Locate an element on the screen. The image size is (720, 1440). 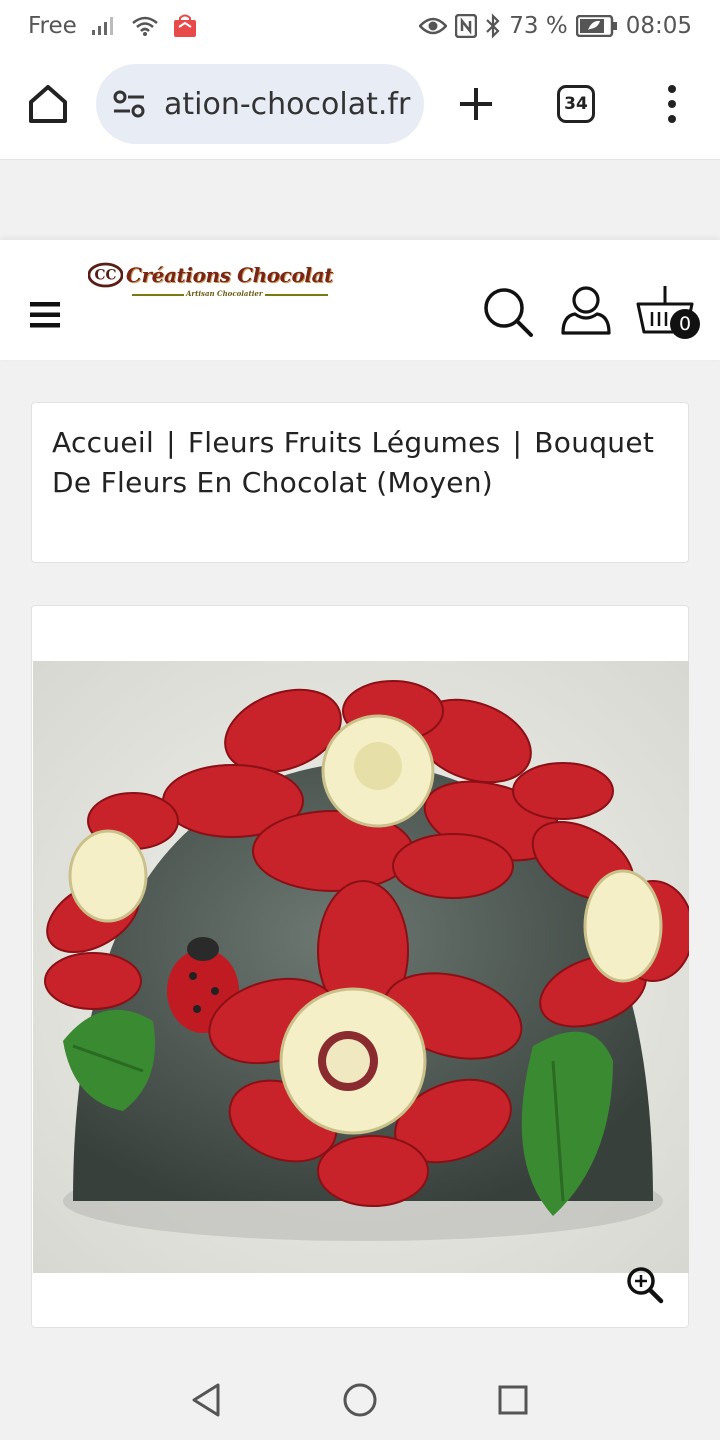
svg-text: CC is located at coordinates (106, 276).